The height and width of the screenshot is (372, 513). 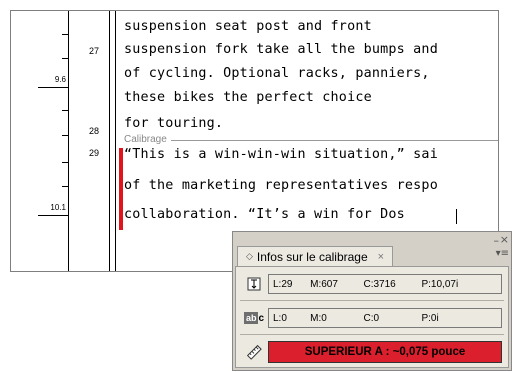 What do you see at coordinates (58, 207) in the screenshot?
I see `ruler-label: 10.1` at bounding box center [58, 207].